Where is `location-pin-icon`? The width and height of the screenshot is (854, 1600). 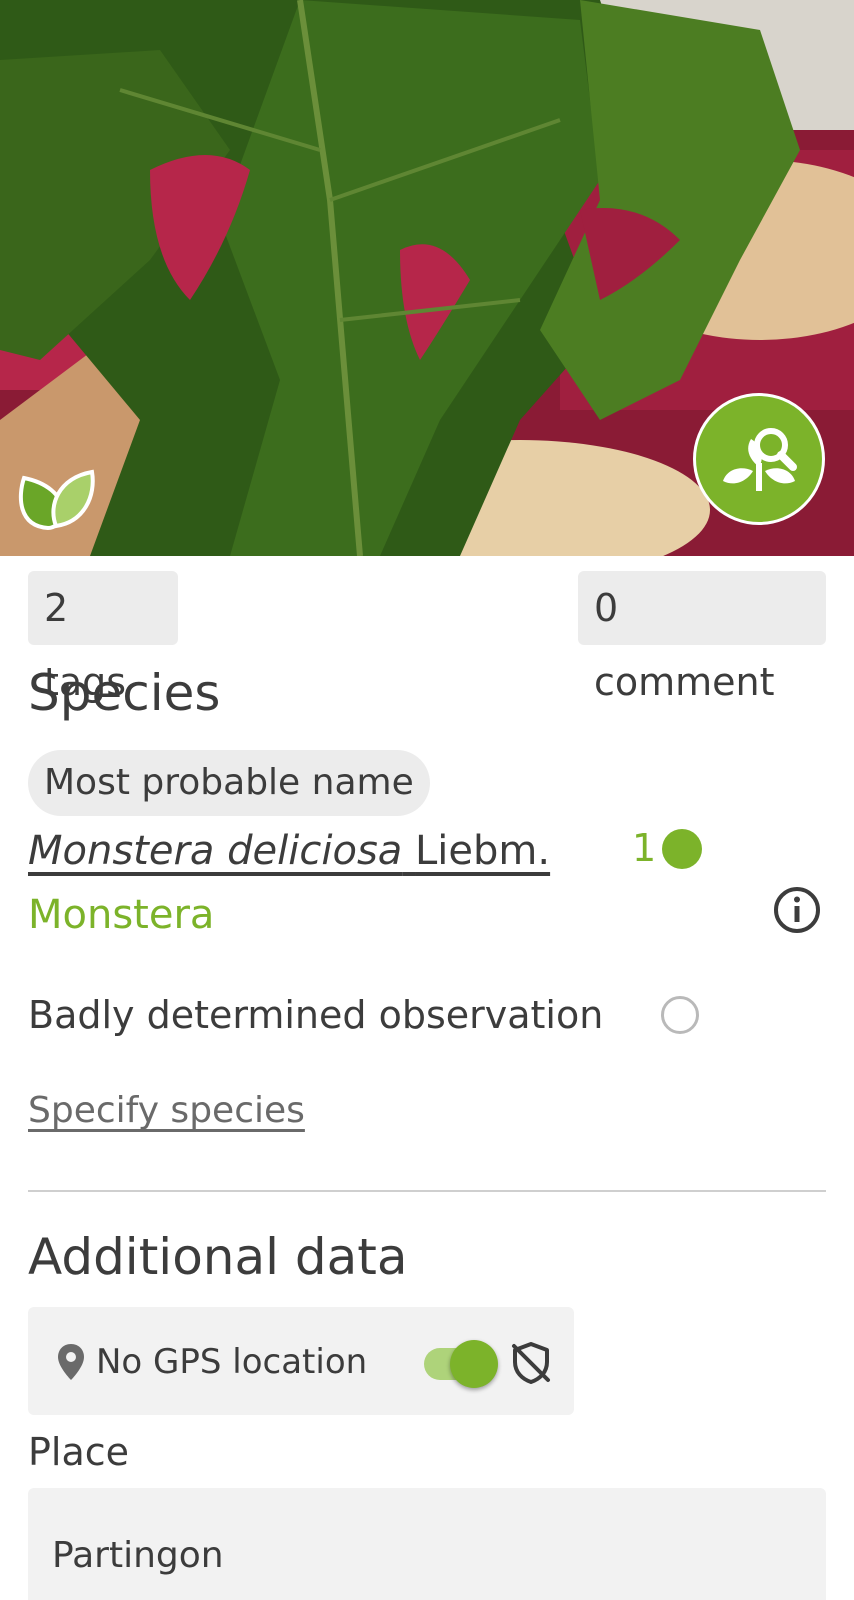 location-pin-icon is located at coordinates (71, 1362).